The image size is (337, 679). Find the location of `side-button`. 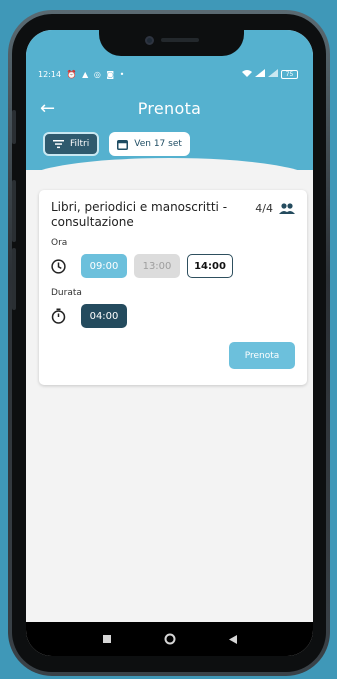

side-button is located at coordinates (14, 127).